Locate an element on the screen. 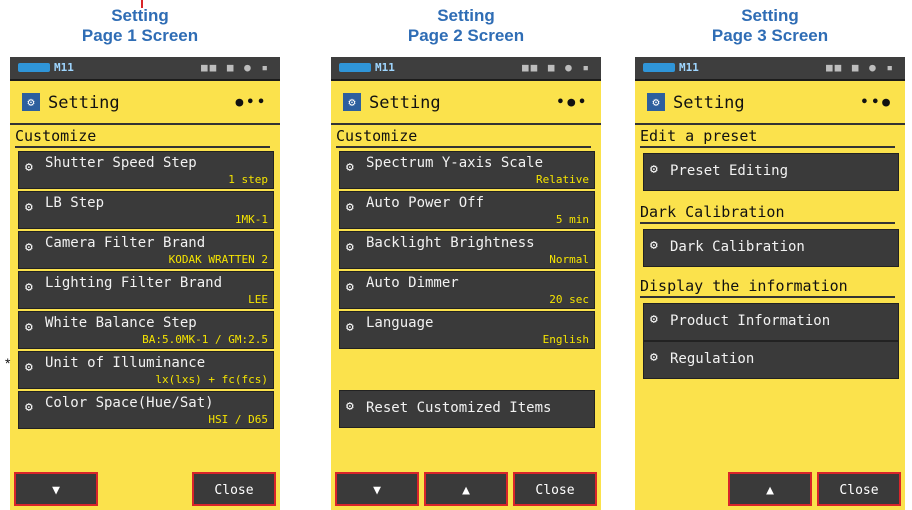 This screenshot has width=912, height=510. menu-item-product-information: ⚙ Product Information is located at coordinates (771, 322).